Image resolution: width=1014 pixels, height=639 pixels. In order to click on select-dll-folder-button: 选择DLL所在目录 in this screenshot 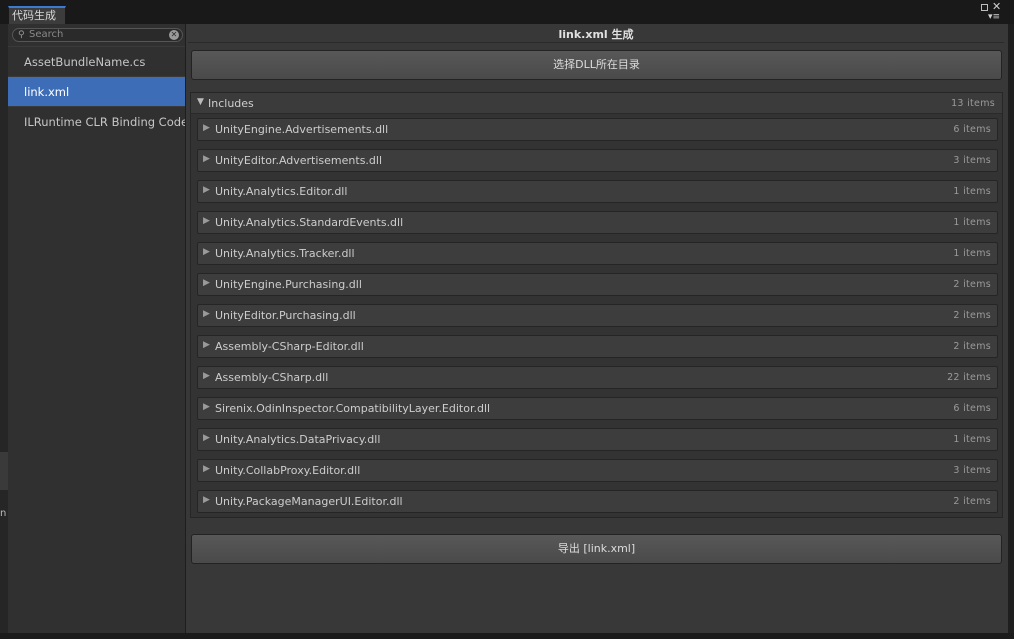, I will do `click(596, 65)`.